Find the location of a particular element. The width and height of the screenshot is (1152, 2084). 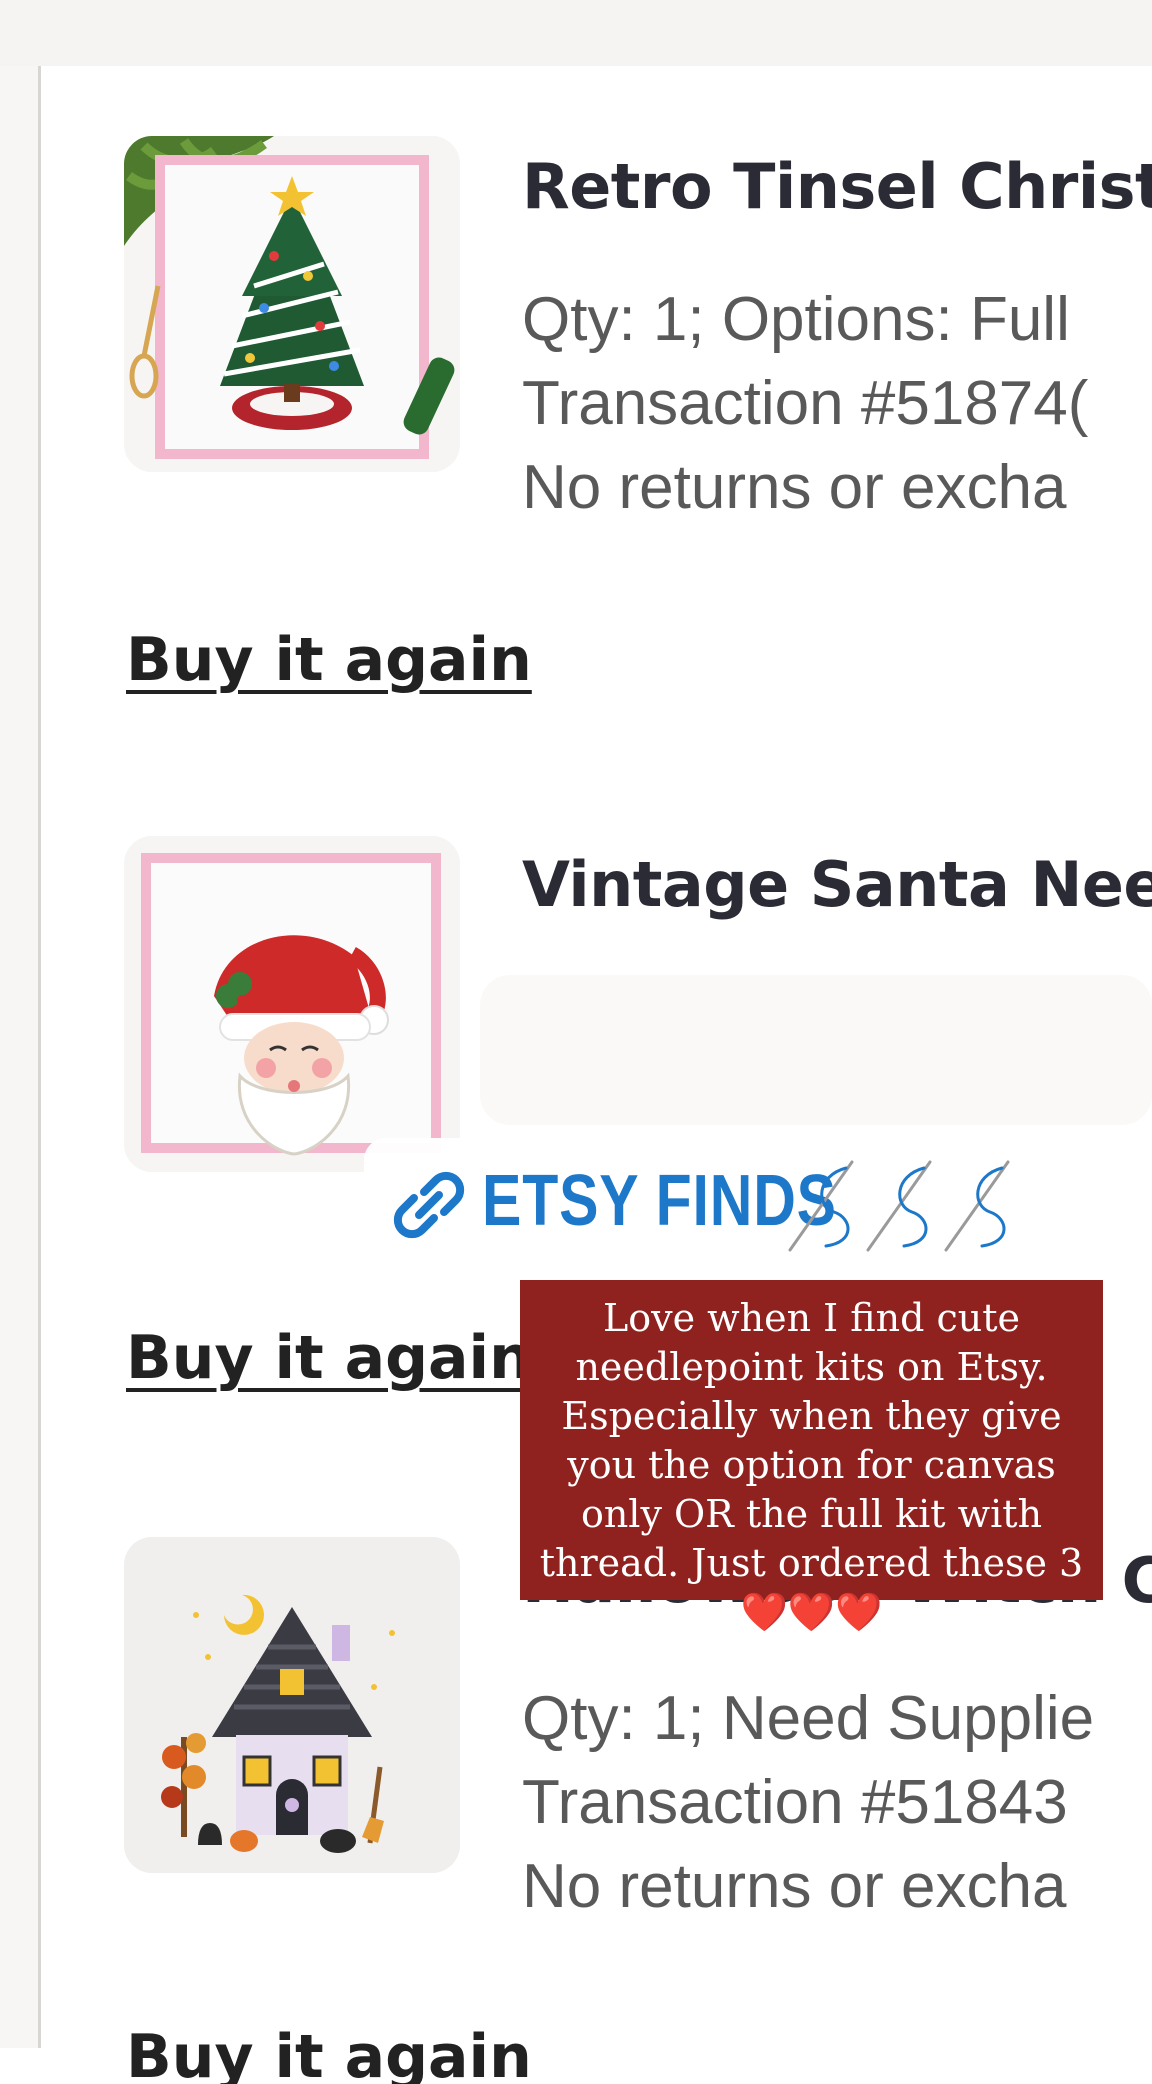

order-title: Vintage Santa Nee( is located at coordinates (837, 884).